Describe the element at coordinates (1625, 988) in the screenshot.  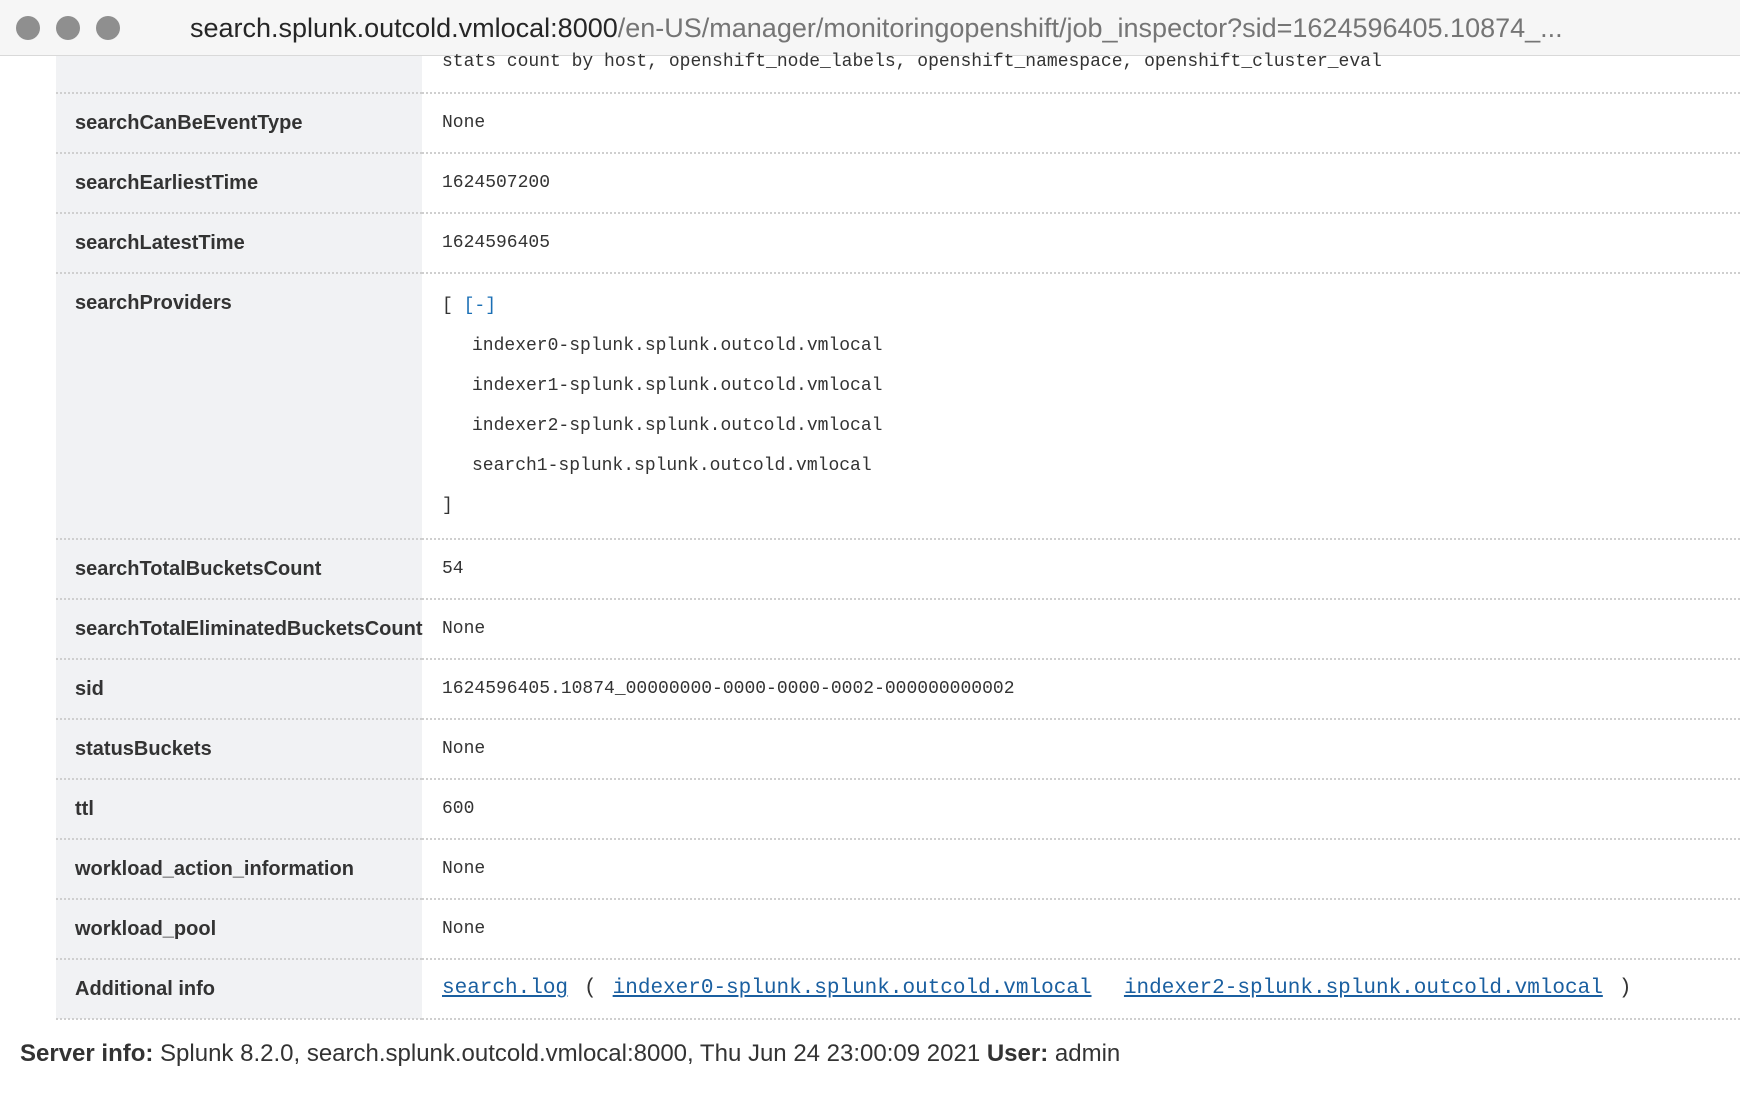
I see `close-paren: )` at that location.